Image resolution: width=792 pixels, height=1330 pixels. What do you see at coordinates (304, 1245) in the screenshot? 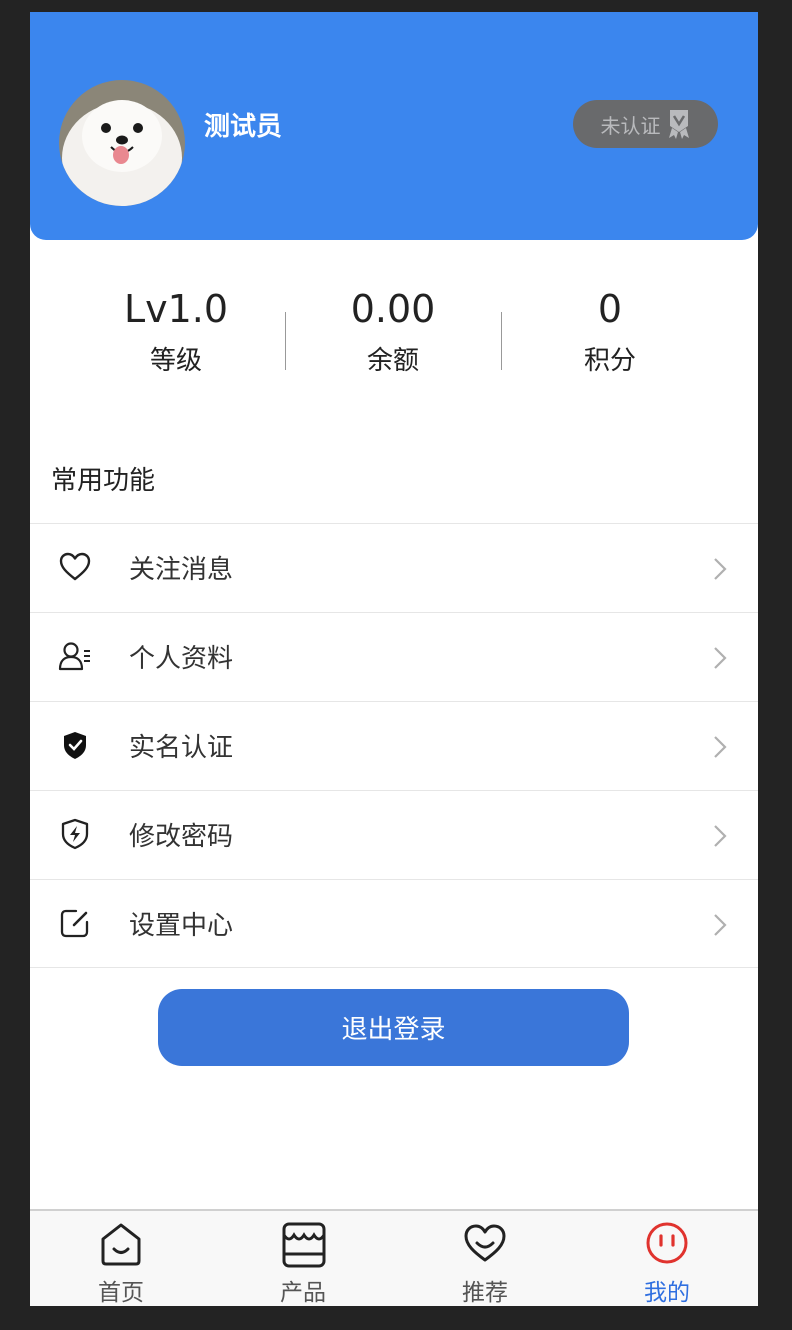
I see `store-icon` at bounding box center [304, 1245].